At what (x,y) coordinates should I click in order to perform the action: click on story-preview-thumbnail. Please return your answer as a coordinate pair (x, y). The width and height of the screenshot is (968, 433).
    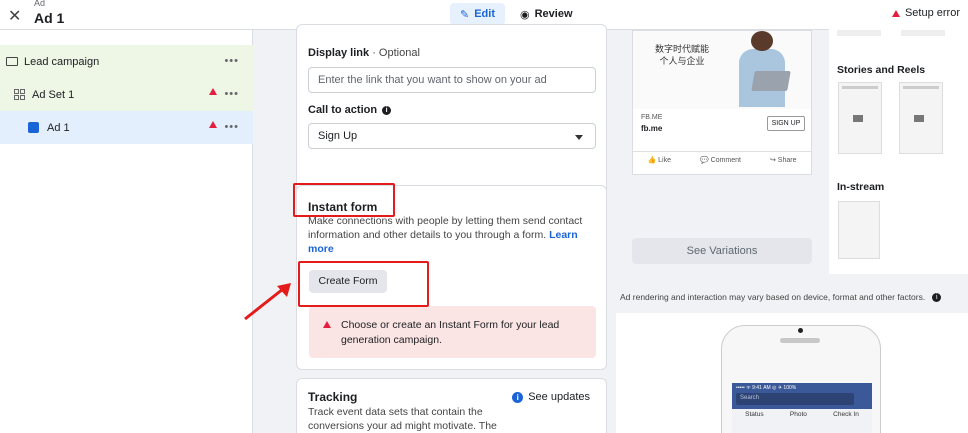
    Looking at the image, I should click on (860, 118).